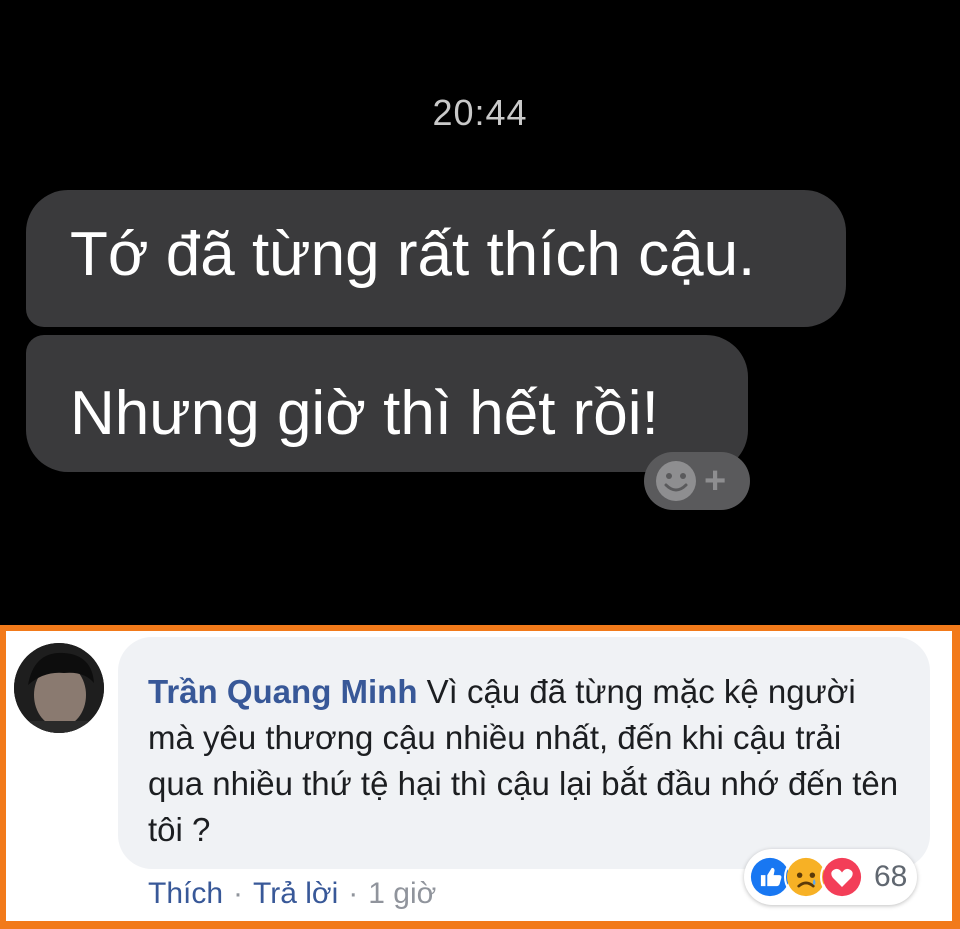  I want to click on message-bubble: Tớ đã từng rất thích cậu., so click(436, 258).